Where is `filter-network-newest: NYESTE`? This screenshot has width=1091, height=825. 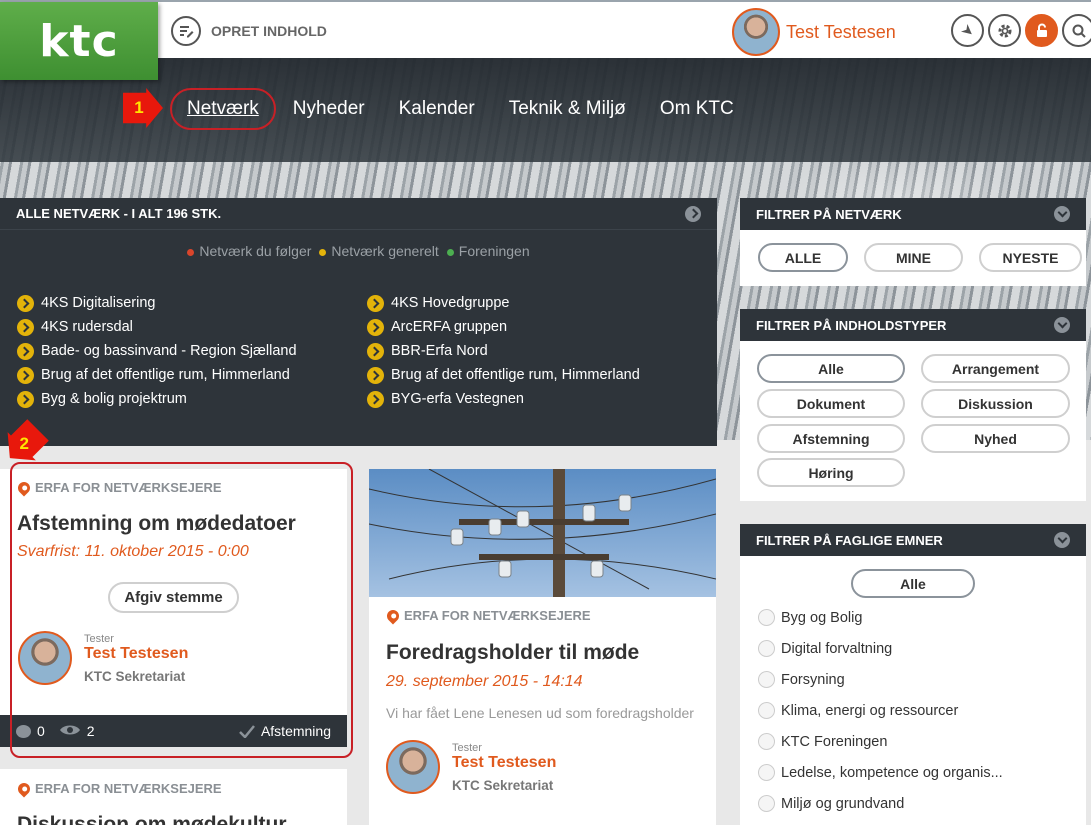 filter-network-newest: NYESTE is located at coordinates (1030, 257).